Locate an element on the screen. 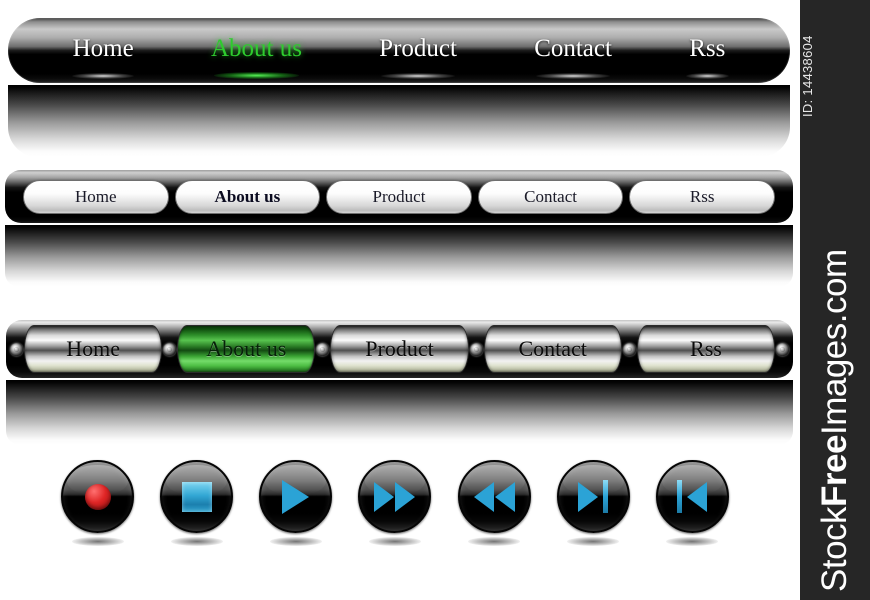  rewind-button-face is located at coordinates (494, 496).